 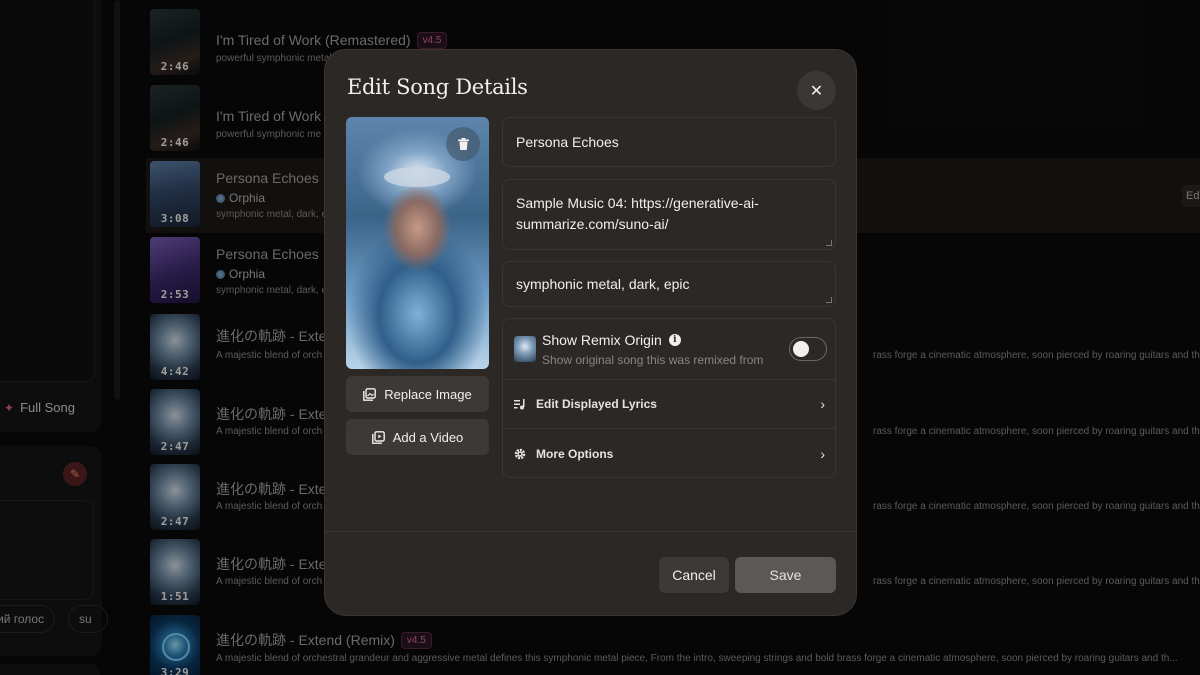 I want to click on toggle-knob, so click(x=801, y=349).